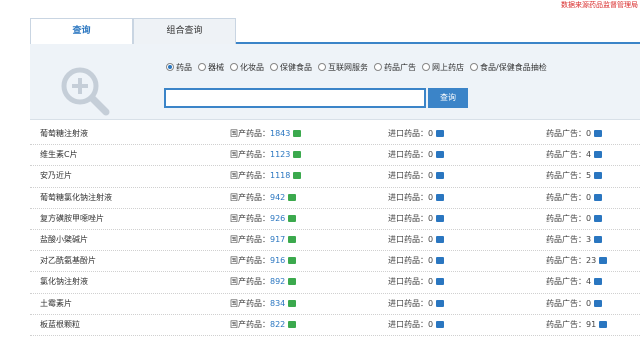 This screenshot has width=640, height=340. What do you see at coordinates (64, 240) in the screenshot?
I see `drug-name-link: 盐酸小檗碱片` at bounding box center [64, 240].